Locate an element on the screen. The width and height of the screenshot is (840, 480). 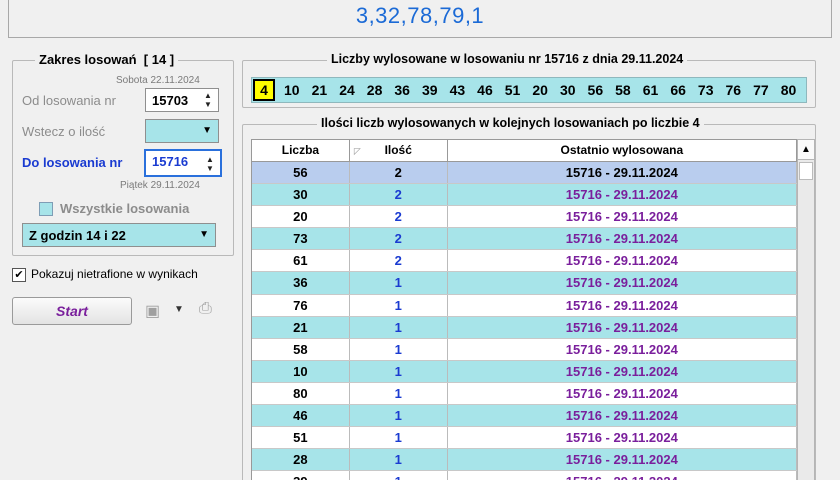
table-row: 10 1 15716 - 29.11.2024 is located at coordinates (525, 371).